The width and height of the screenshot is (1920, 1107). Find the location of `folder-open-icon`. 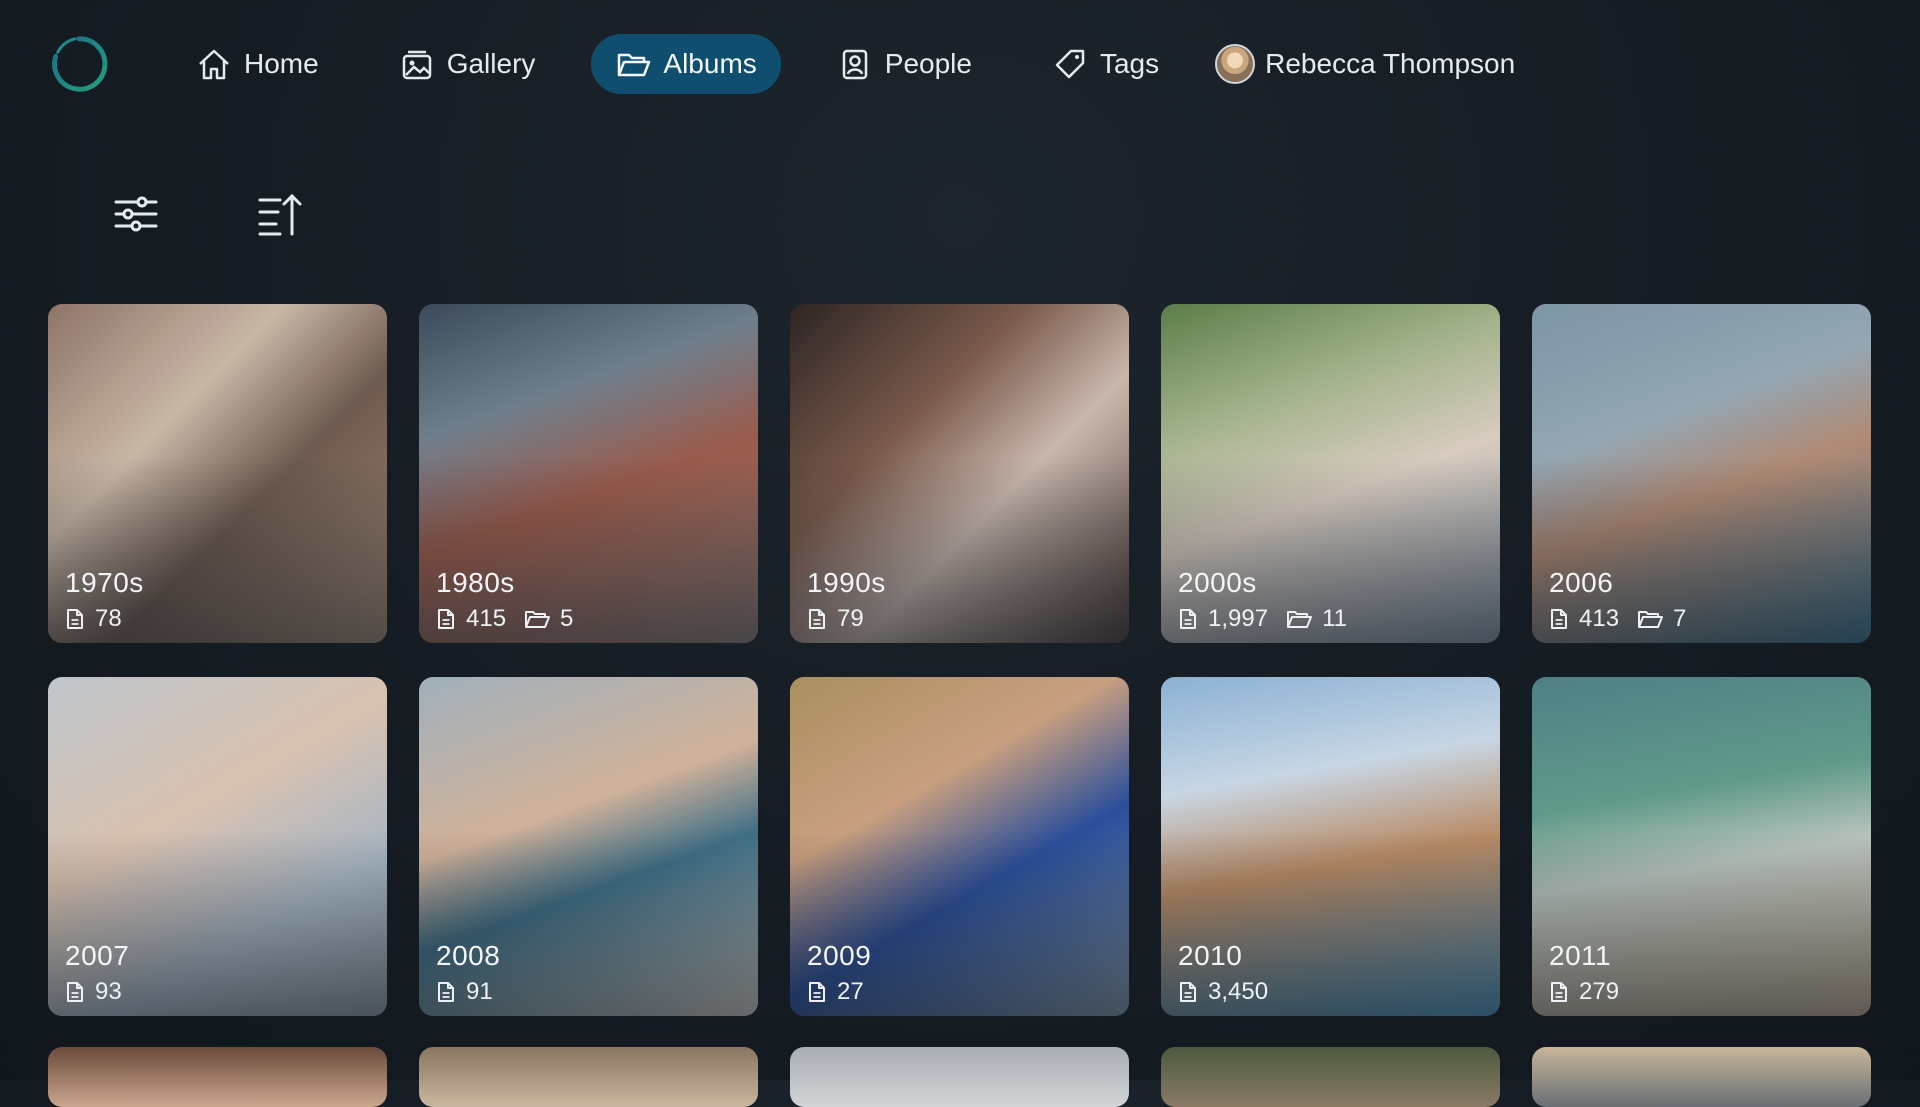

folder-open-icon is located at coordinates (634, 65).